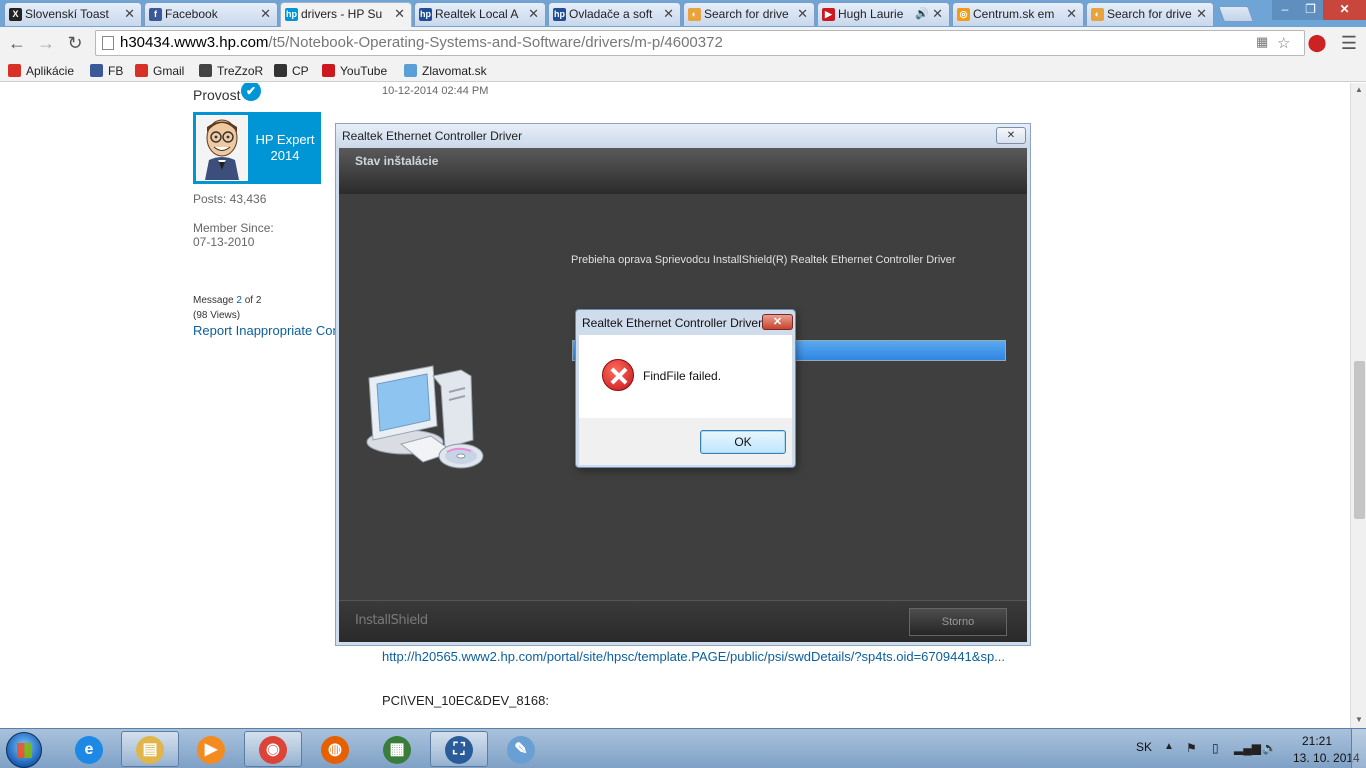 The image size is (1366, 768). I want to click on bookmark-label: CP, so click(300, 71).